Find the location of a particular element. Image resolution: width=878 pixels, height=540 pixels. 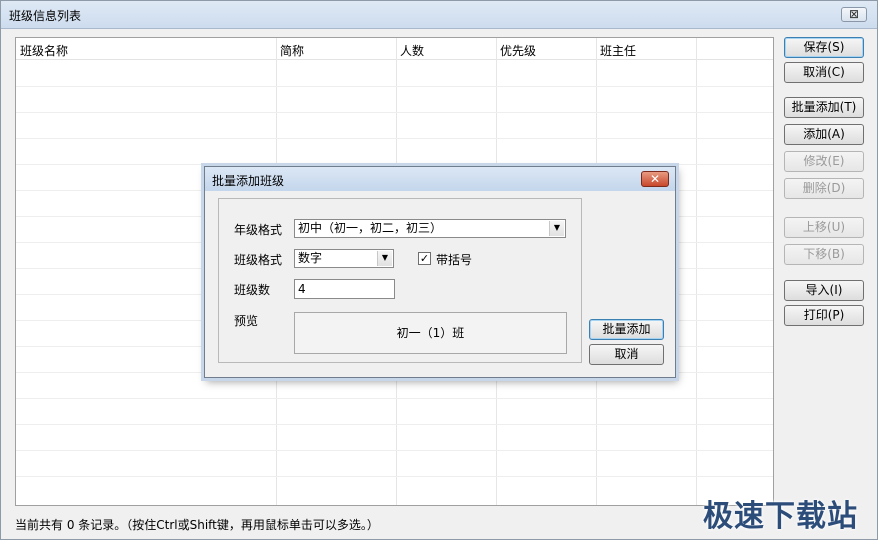

class-format-value: 数字 is located at coordinates (310, 258).